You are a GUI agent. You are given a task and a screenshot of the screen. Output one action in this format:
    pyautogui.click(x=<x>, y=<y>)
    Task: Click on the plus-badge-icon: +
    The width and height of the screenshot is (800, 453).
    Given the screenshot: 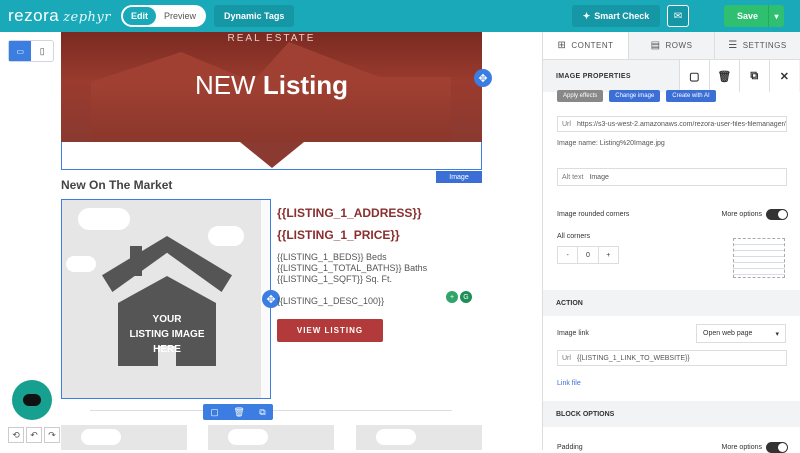 What is the action you would take?
    pyautogui.click(x=452, y=297)
    